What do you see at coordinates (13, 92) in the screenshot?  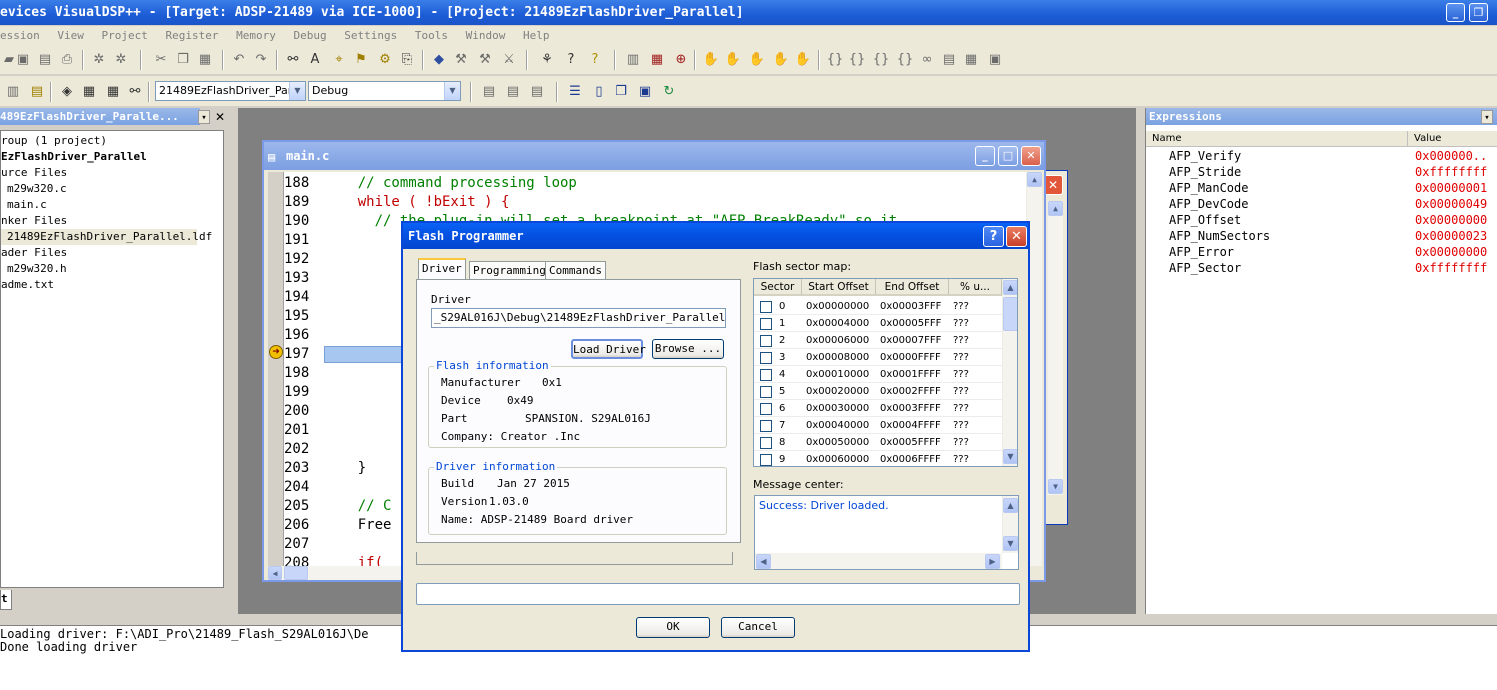 I see `project-icon: ▥` at bounding box center [13, 92].